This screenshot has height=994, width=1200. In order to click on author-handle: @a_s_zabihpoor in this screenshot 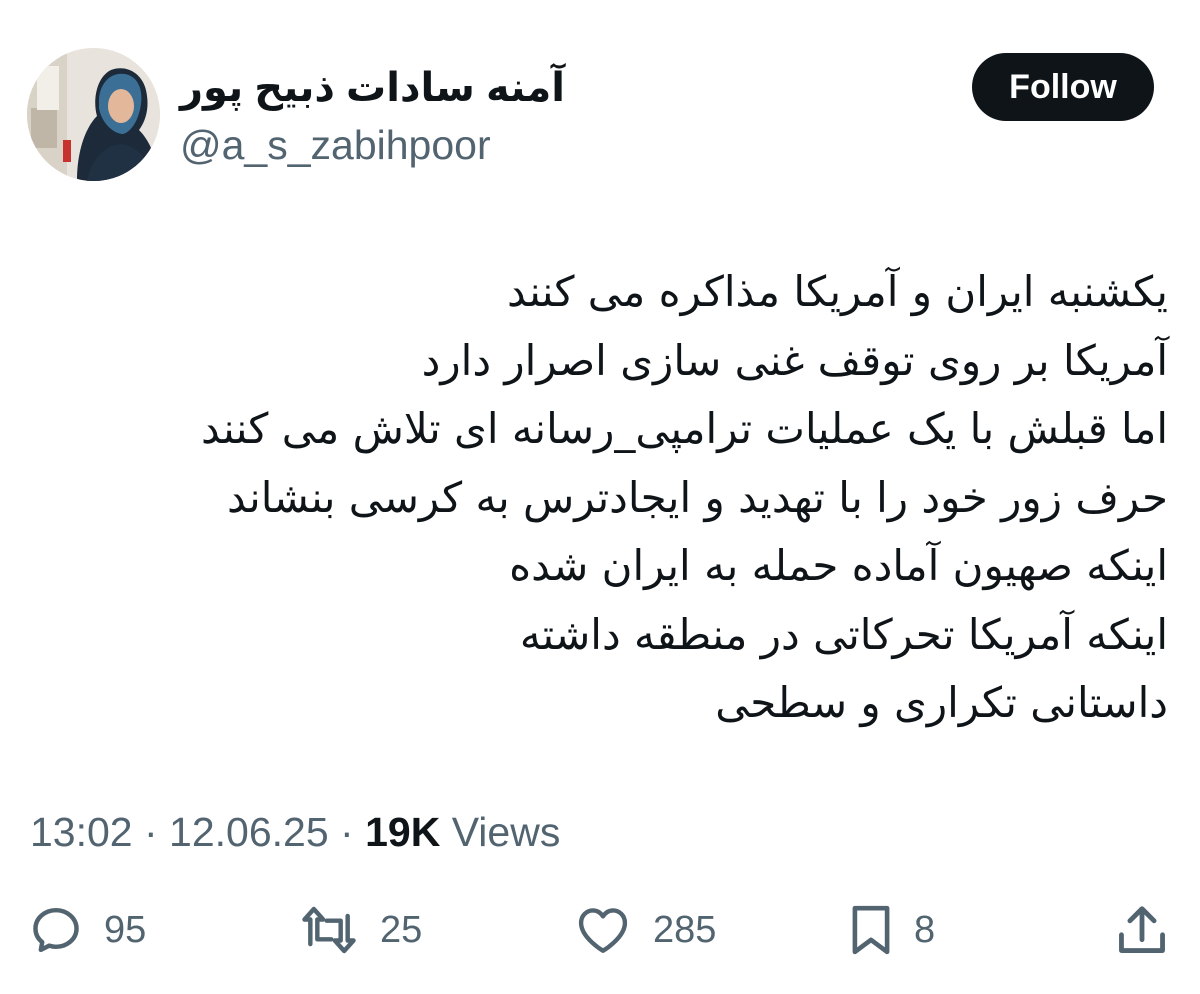, I will do `click(335, 145)`.